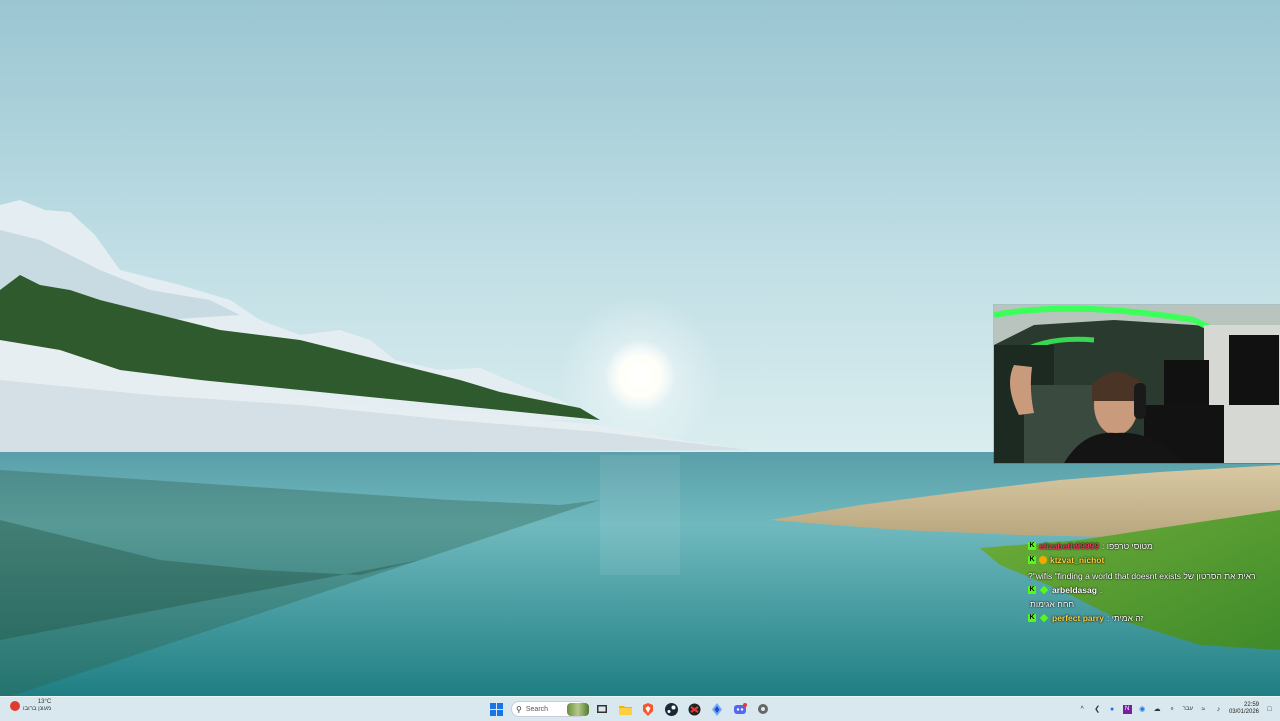  What do you see at coordinates (1136, 384) in the screenshot?
I see `webcam-overlay` at bounding box center [1136, 384].